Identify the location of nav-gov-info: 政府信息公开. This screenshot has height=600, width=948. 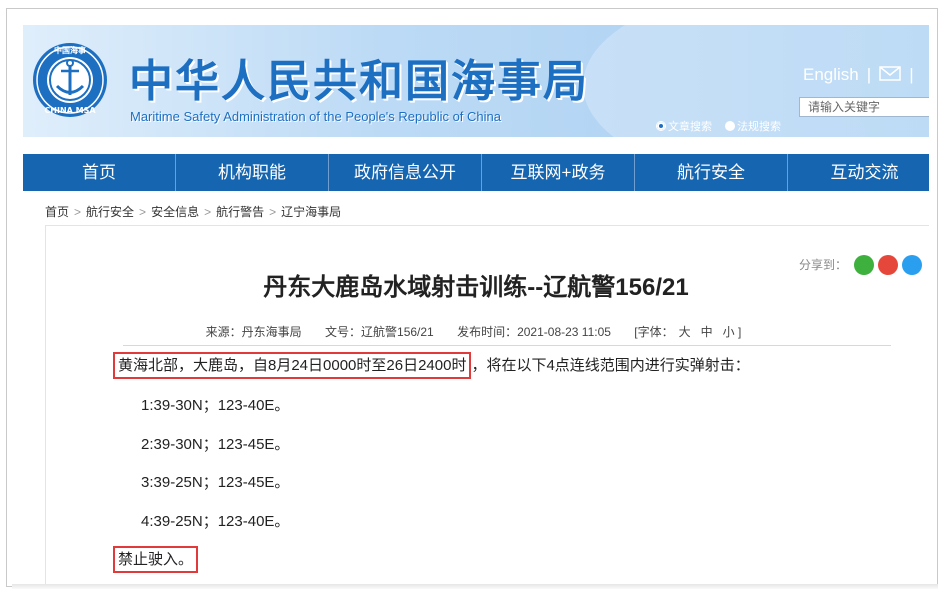
(405, 172).